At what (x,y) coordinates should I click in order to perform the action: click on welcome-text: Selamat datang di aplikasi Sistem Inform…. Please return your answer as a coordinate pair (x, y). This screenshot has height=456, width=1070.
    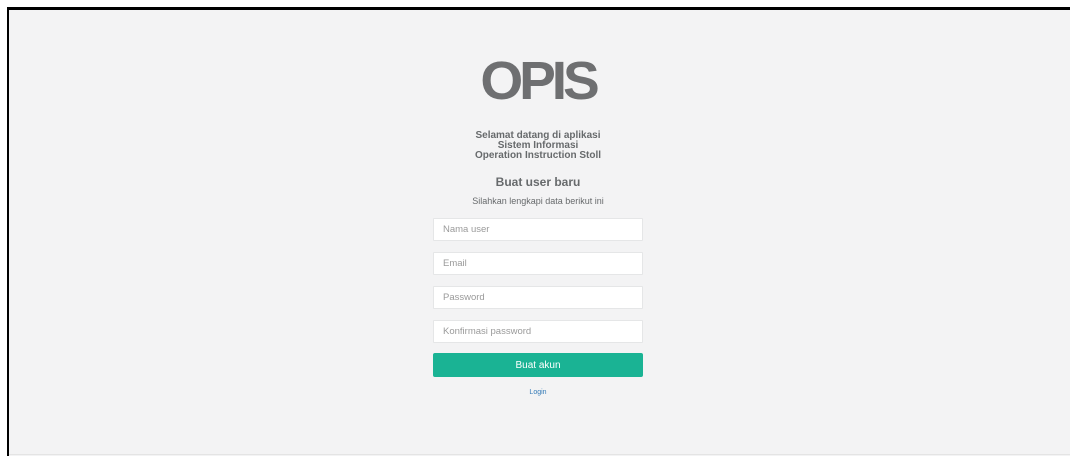
    Looking at the image, I should click on (538, 146).